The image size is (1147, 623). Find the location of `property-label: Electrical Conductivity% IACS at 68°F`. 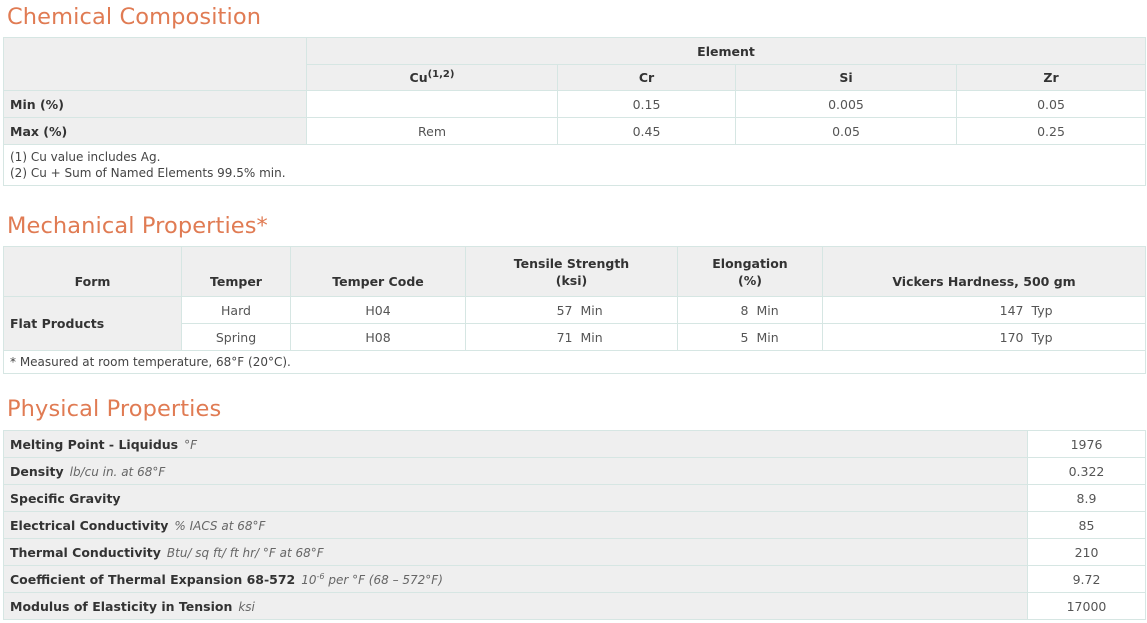

property-label: Electrical Conductivity% IACS at 68°F is located at coordinates (515, 525).